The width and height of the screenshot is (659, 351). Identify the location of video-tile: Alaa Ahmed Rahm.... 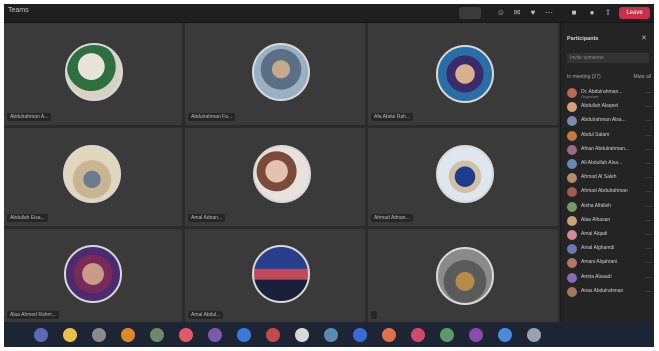
(93, 276).